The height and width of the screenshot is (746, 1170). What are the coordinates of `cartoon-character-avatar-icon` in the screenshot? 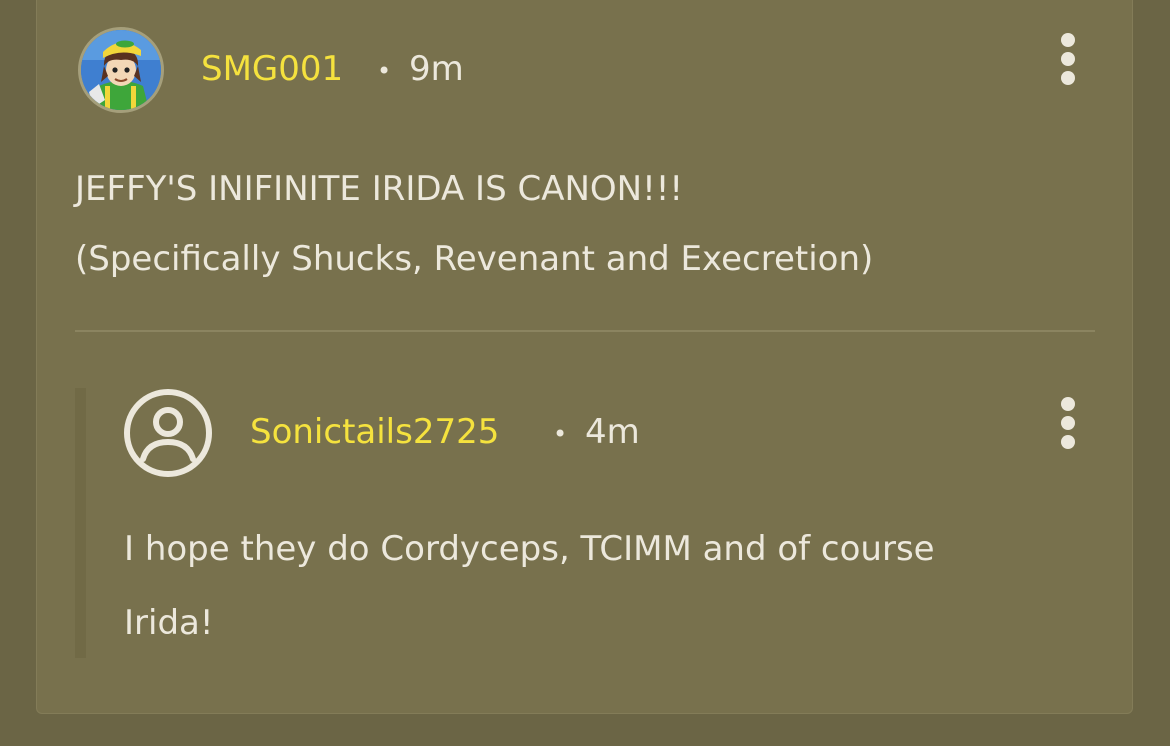 It's located at (121, 70).